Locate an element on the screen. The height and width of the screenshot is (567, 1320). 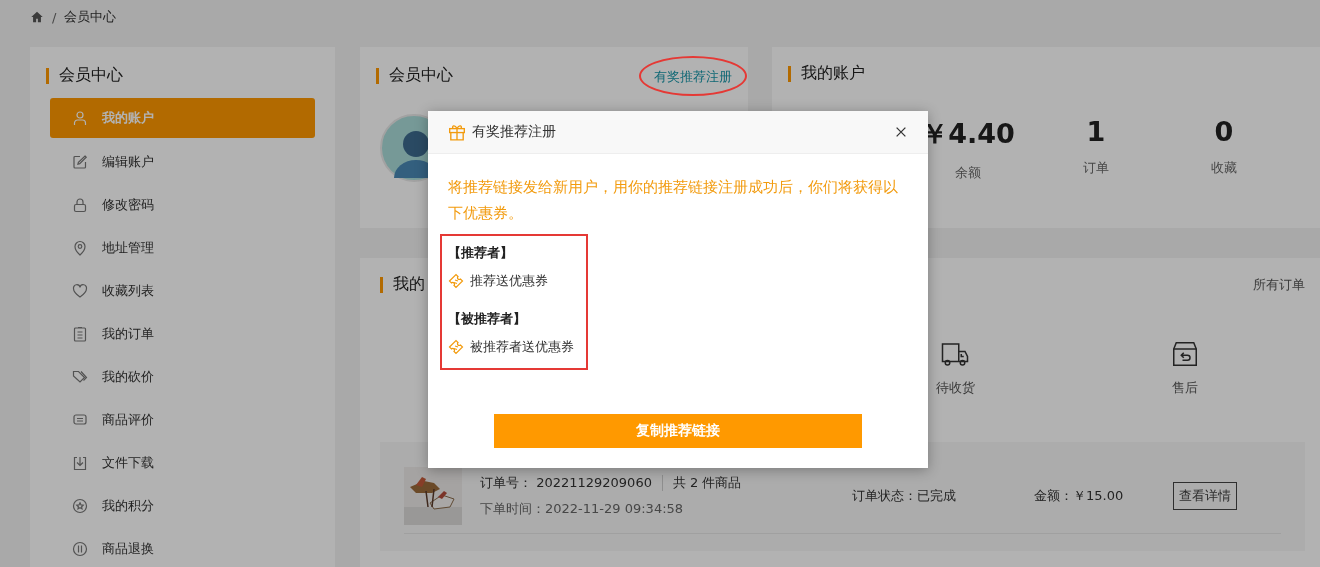
gift-icon is located at coordinates (457, 132).